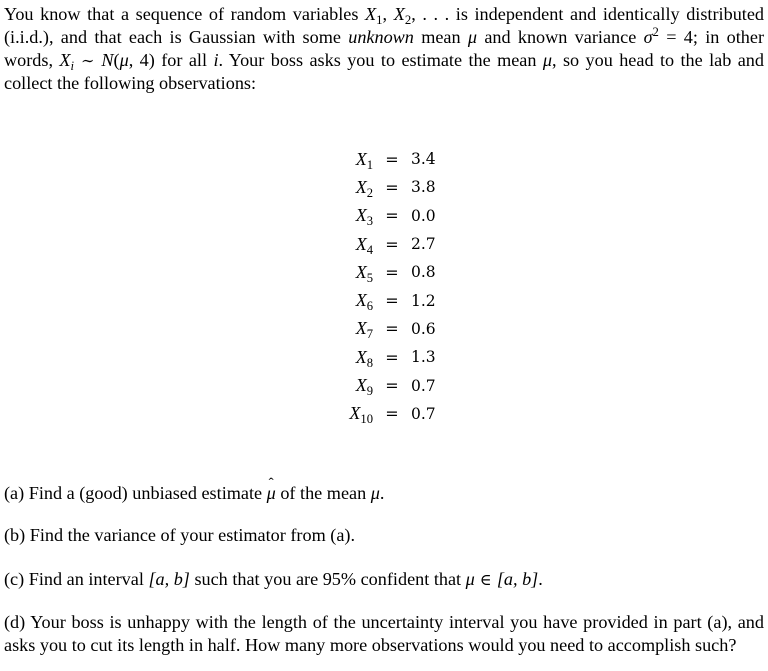 Image resolution: width=768 pixels, height=671 pixels. Describe the element at coordinates (383, 300) in the screenshot. I see `observation-row: X6 = 1.2` at that location.